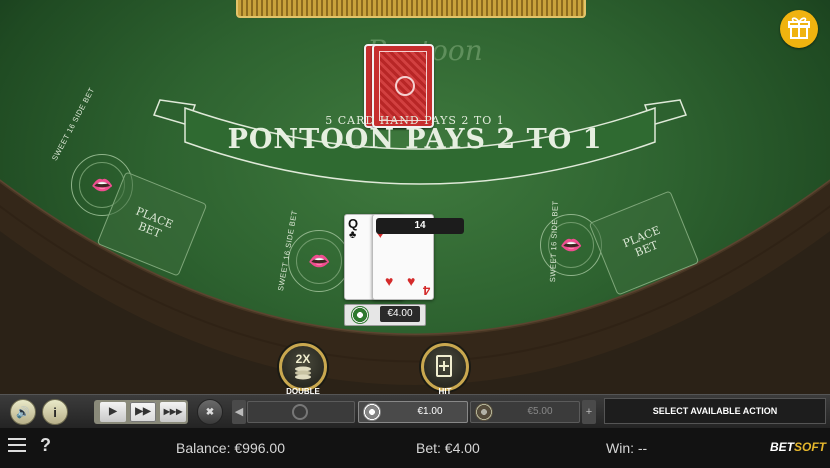 This screenshot has height=468, width=830. I want to click on pontoon-pays-text: PONTOON PAYS 2 TO 1, so click(415, 139).